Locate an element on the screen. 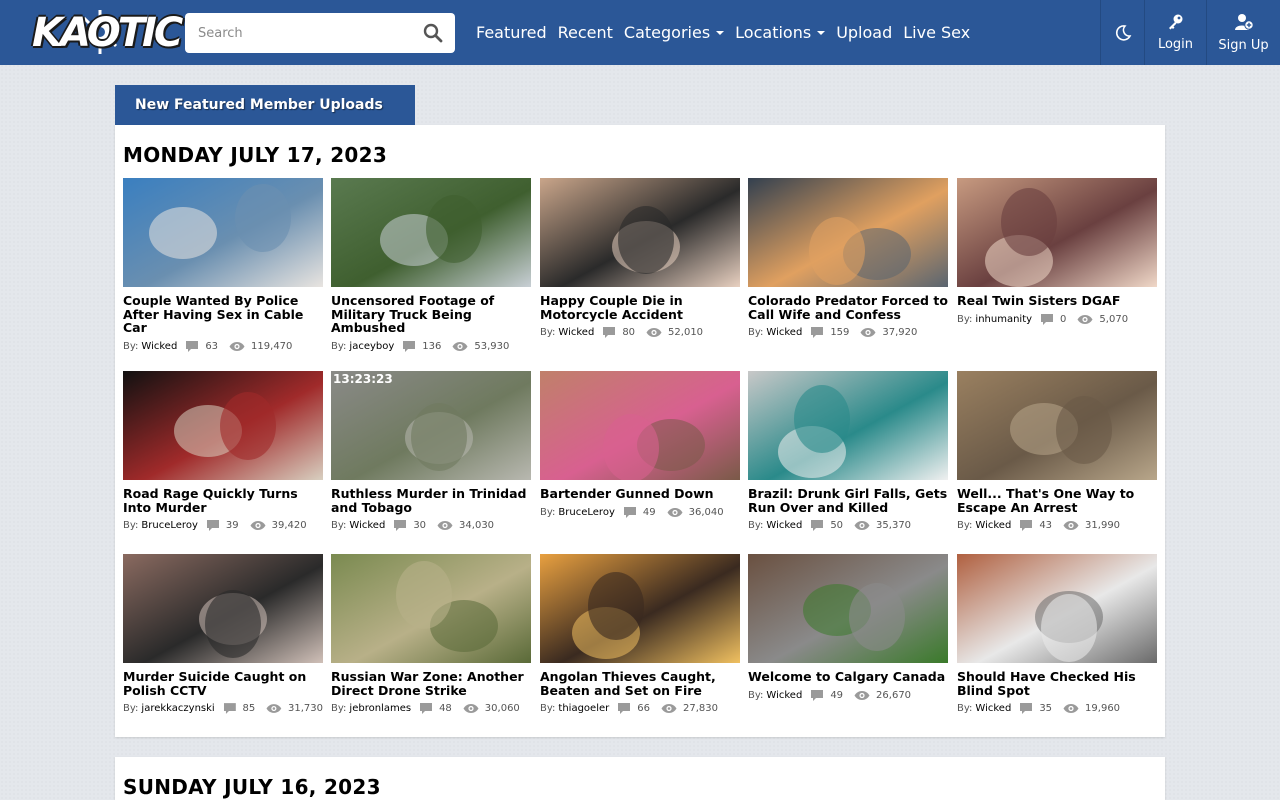 The width and height of the screenshot is (1280, 800). view-count: 37,920 is located at coordinates (900, 332).